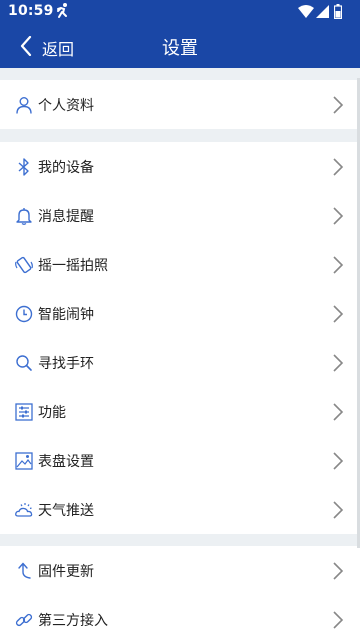 Image resolution: width=360 pixels, height=644 pixels. Describe the element at coordinates (24, 363) in the screenshot. I see `search-icon` at that location.